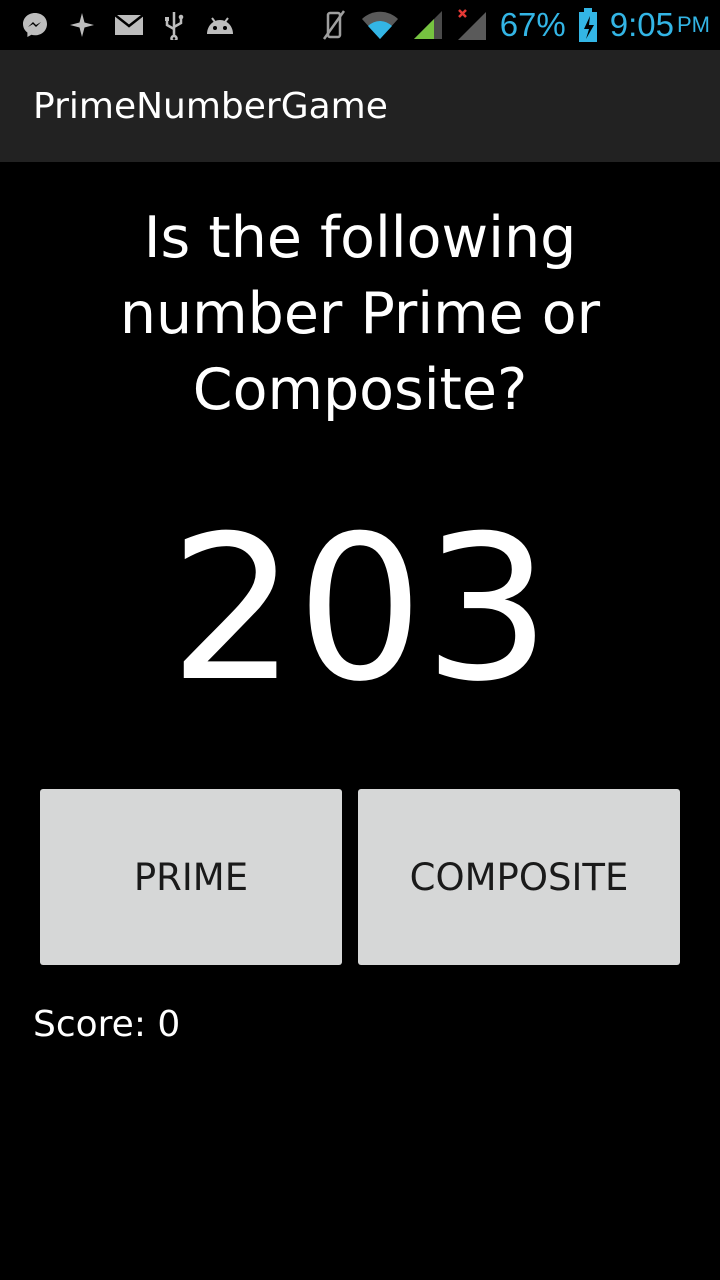  What do you see at coordinates (519, 877) in the screenshot?
I see `composite-button: COMPOSITE` at bounding box center [519, 877].